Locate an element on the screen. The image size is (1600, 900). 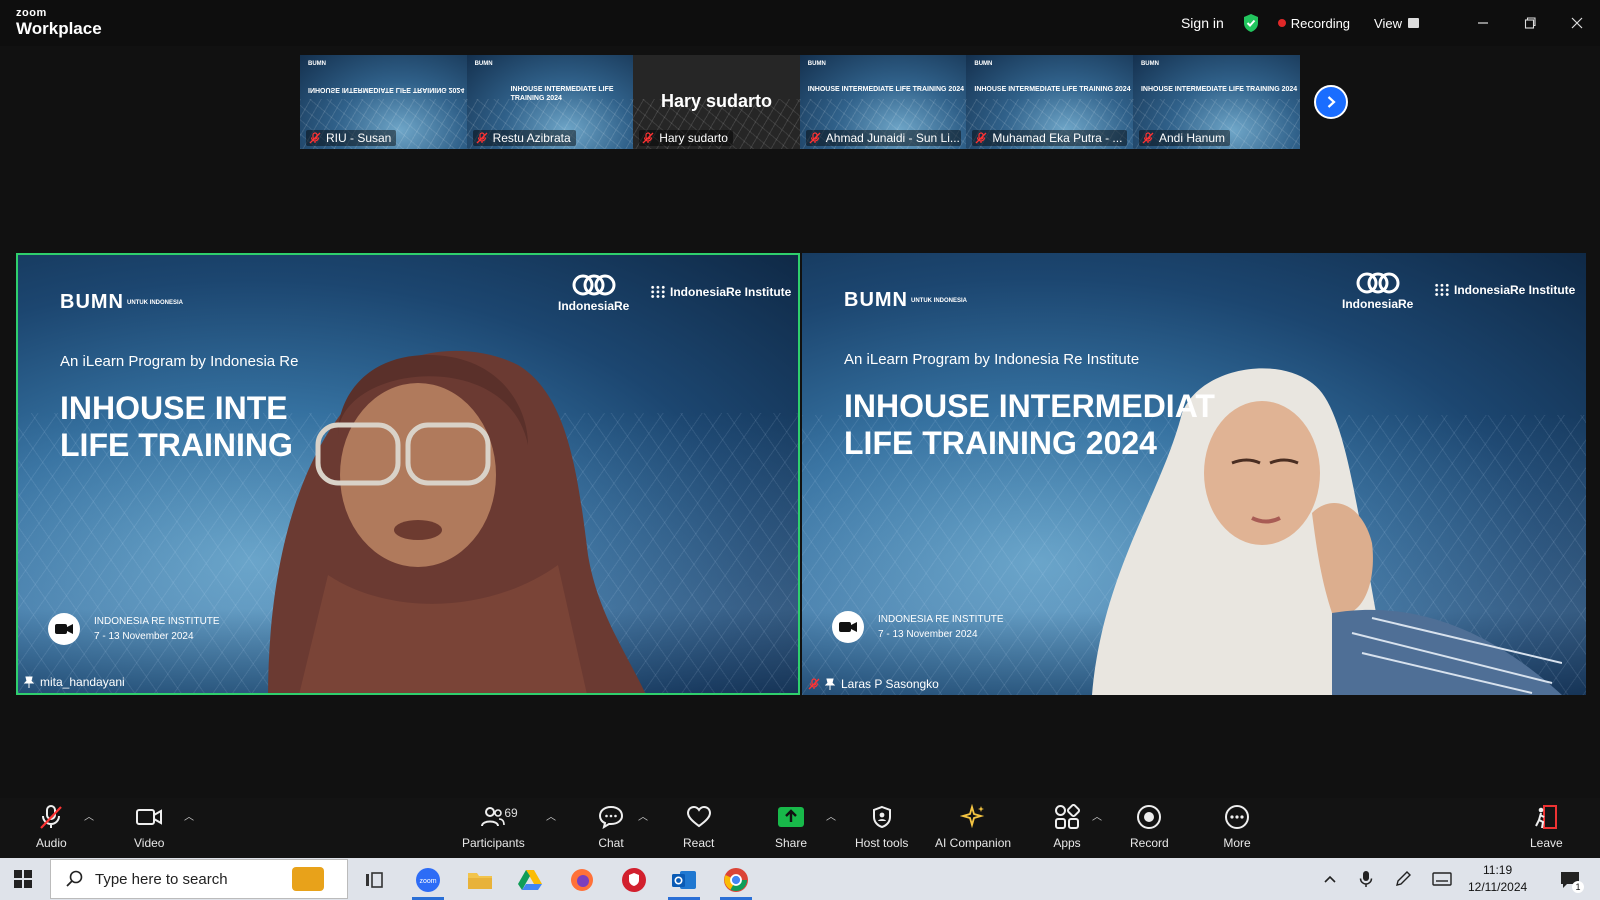
participants-label: Participants is located at coordinates (493, 843).